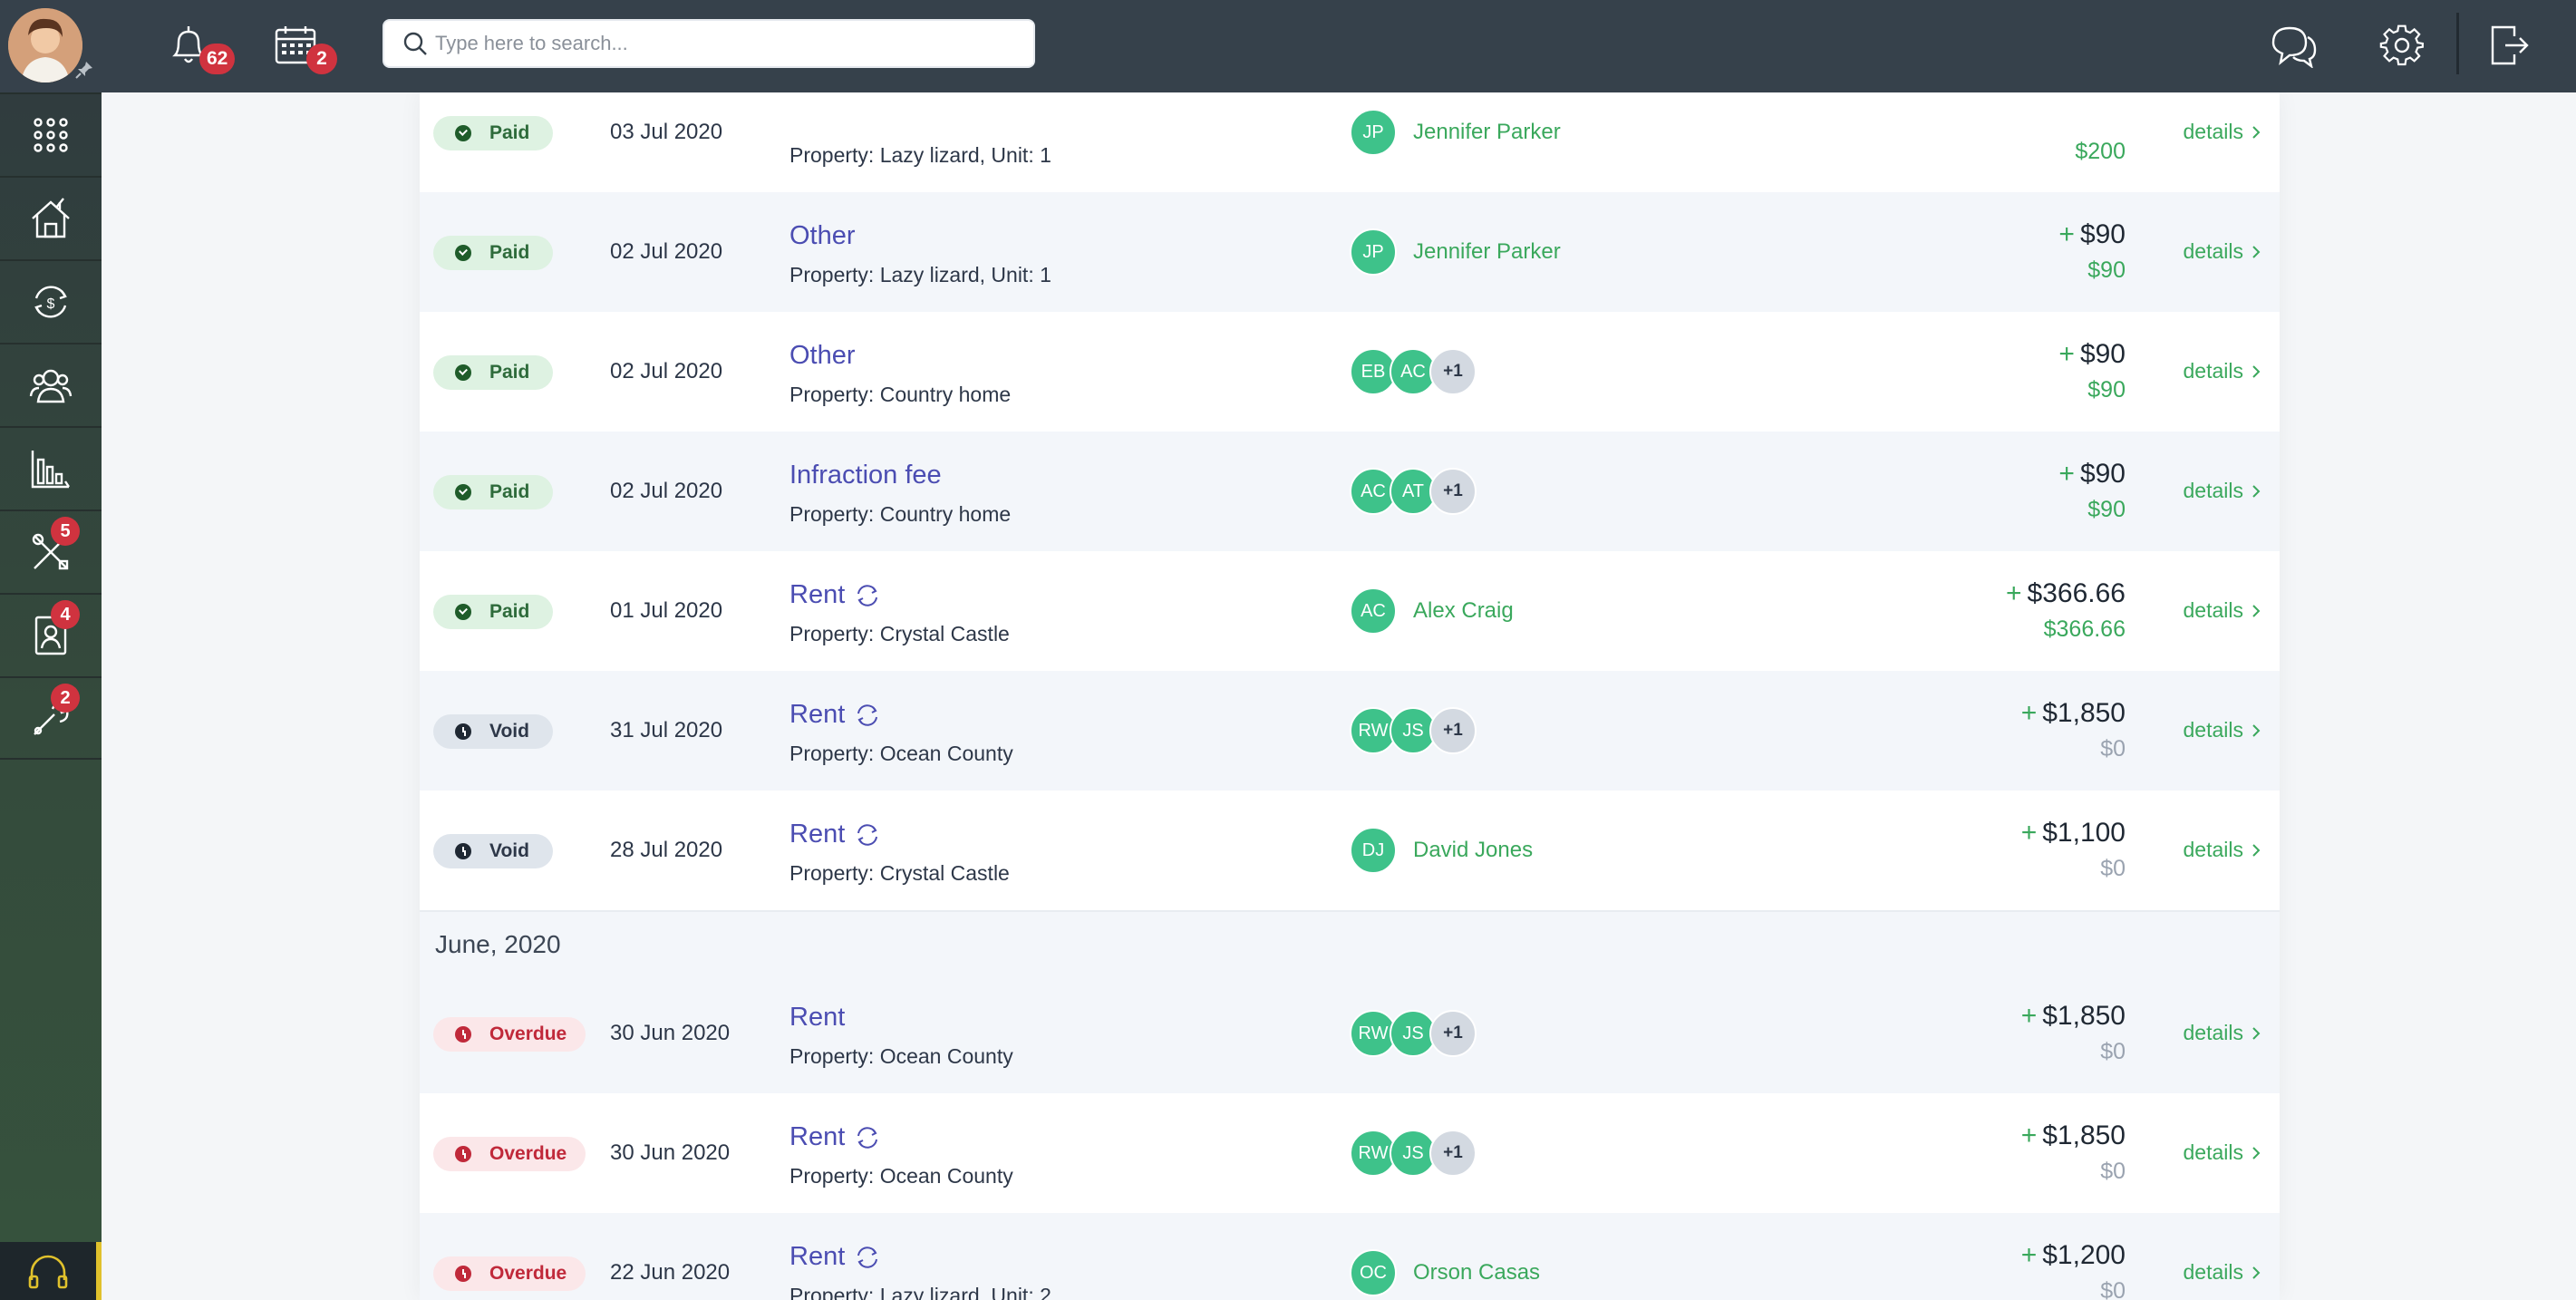 This screenshot has width=2576, height=1300. What do you see at coordinates (2293, 45) in the screenshot?
I see `messages-button` at bounding box center [2293, 45].